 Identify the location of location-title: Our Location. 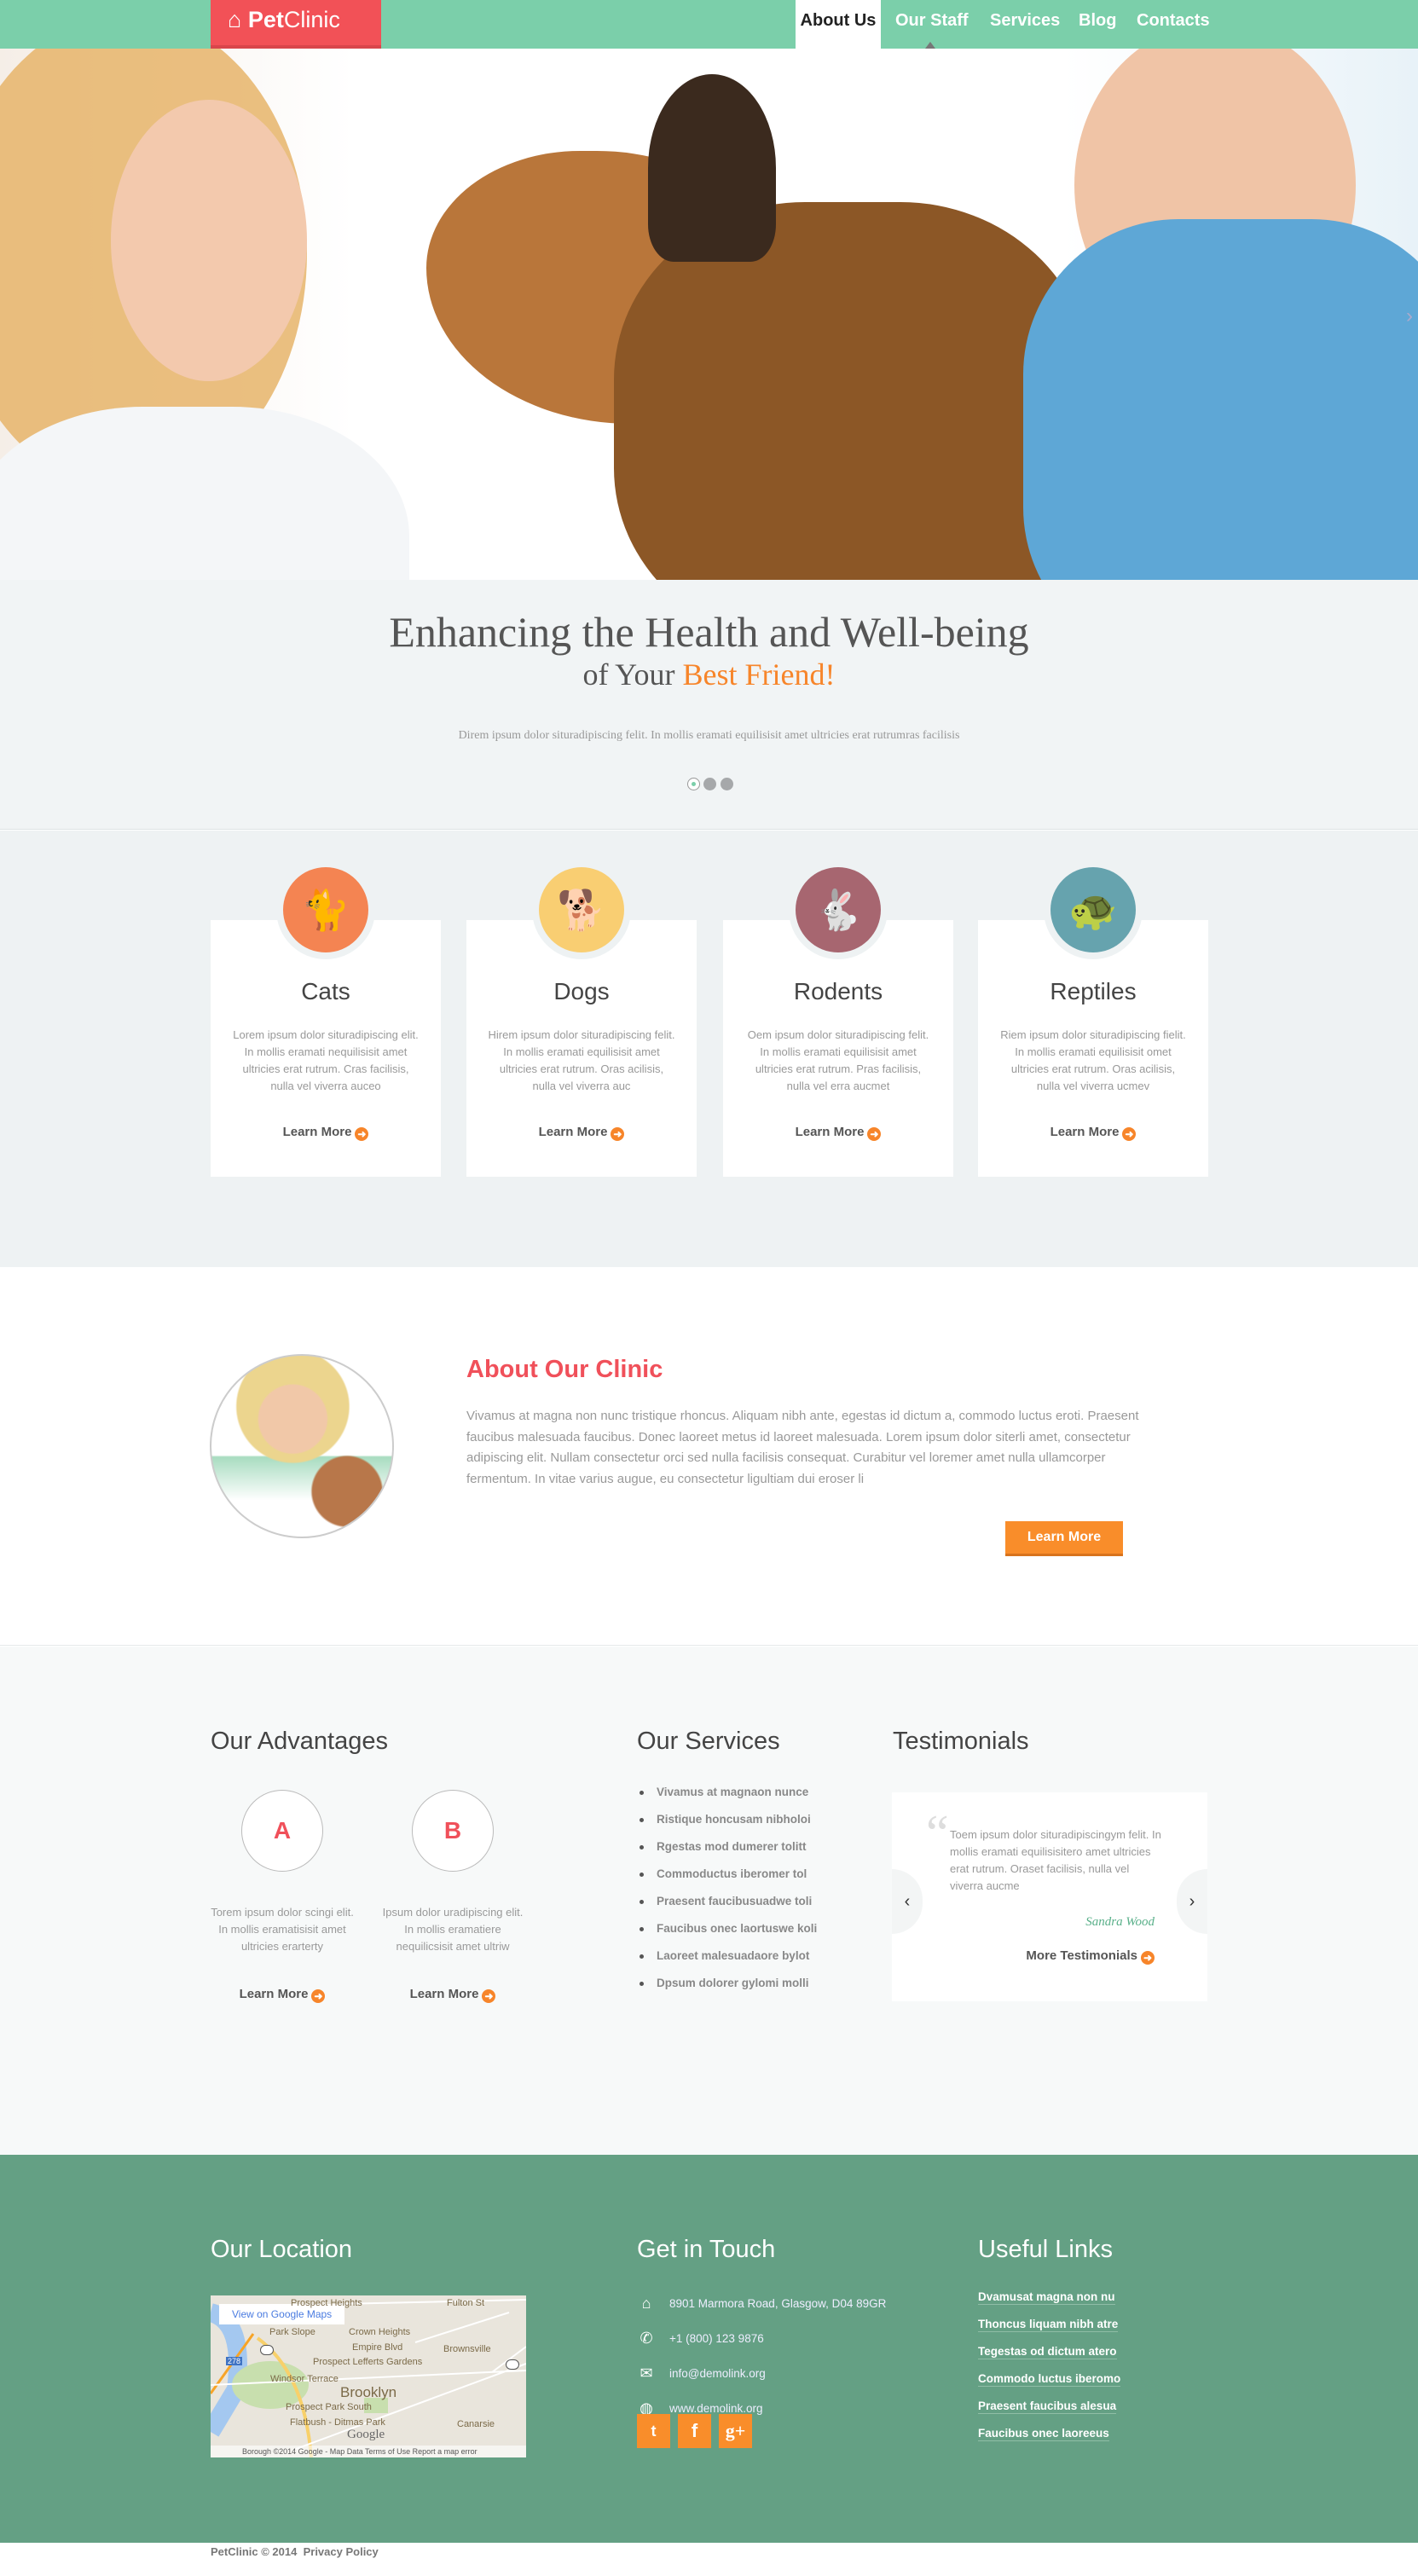
(282, 2249).